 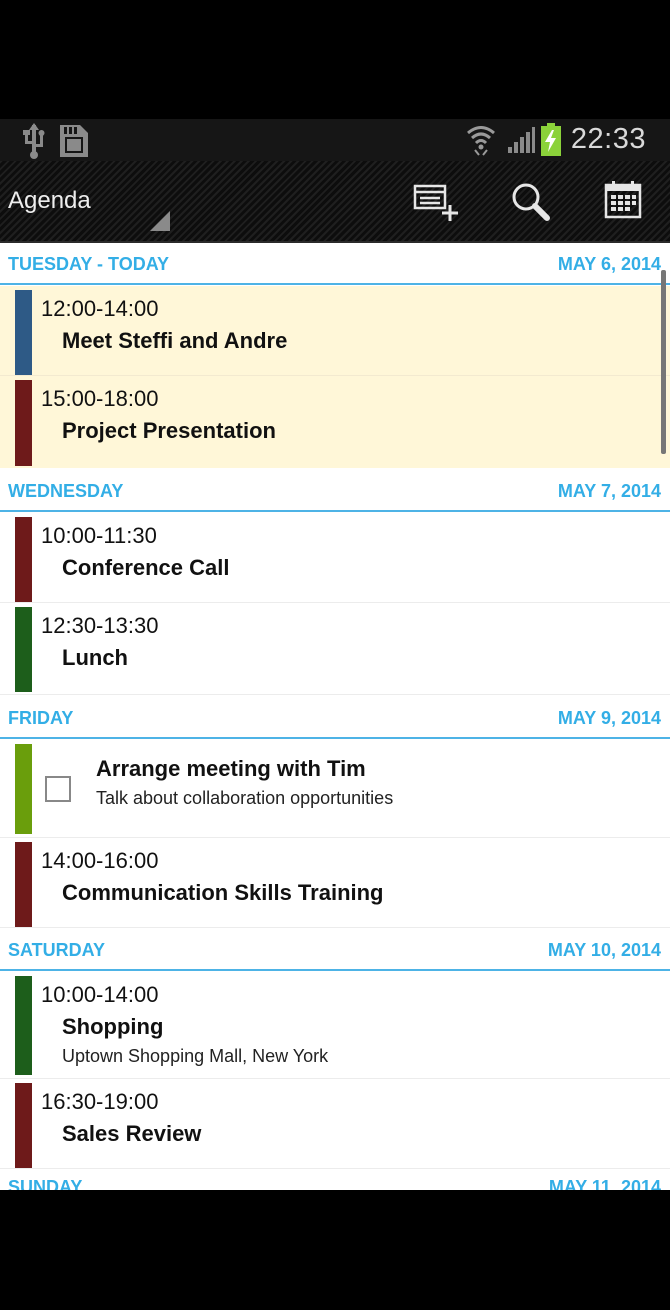 What do you see at coordinates (100, 398) in the screenshot?
I see `event-time: 15:00-18:00` at bounding box center [100, 398].